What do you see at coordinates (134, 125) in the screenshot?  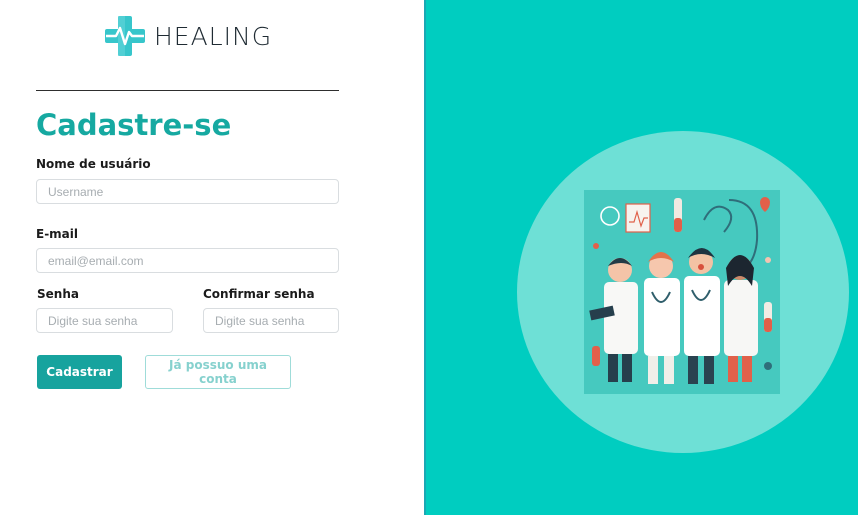 I see `page-title: Cadastre-se` at bounding box center [134, 125].